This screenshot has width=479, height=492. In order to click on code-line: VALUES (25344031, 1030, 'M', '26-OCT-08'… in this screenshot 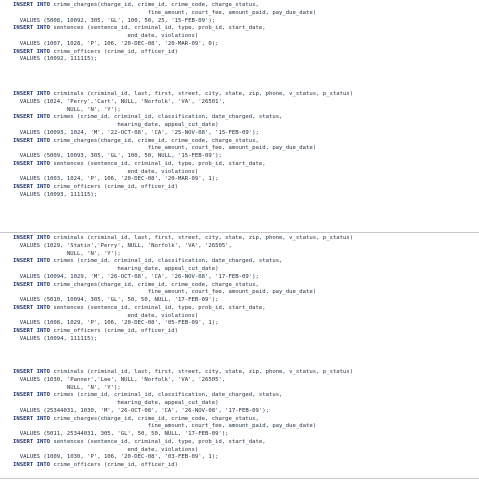, I will do `click(244, 412)`.